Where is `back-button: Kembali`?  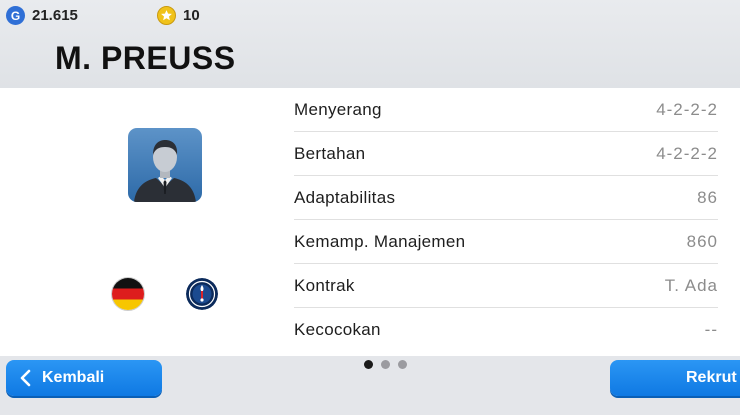
back-button: Kembali is located at coordinates (84, 378).